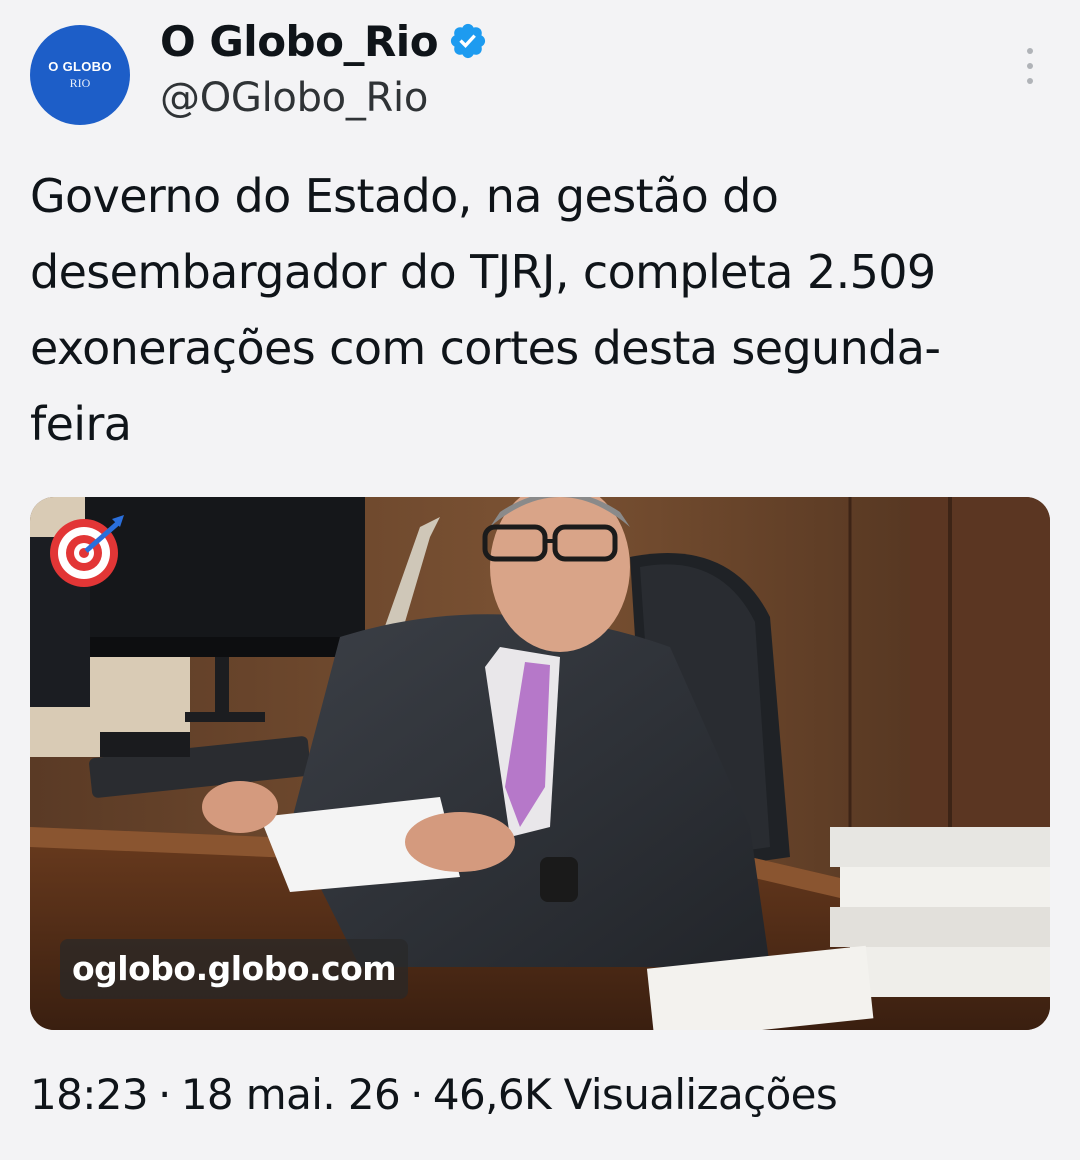 The width and height of the screenshot is (1080, 1160). I want to click on author-display-name: O Globo_Rio, so click(299, 41).